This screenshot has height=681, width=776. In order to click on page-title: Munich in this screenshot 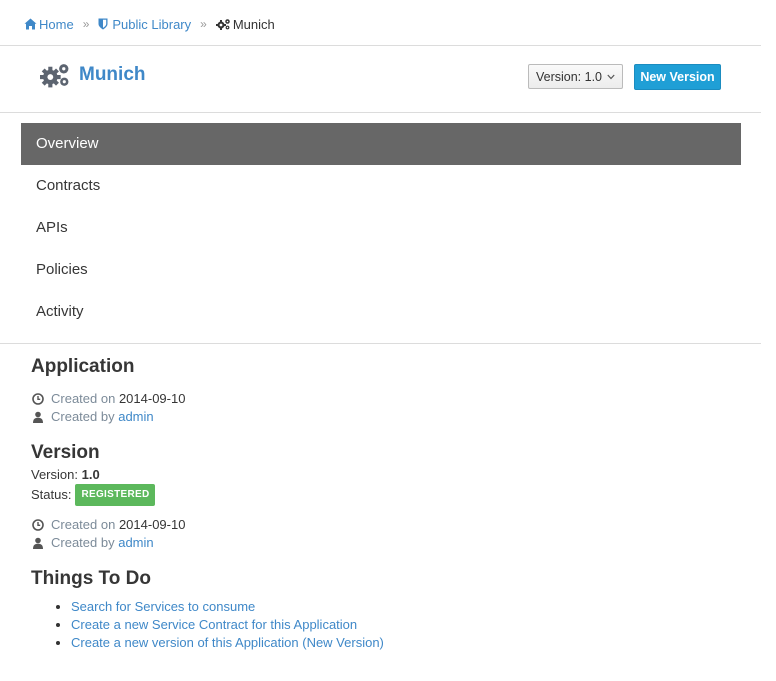, I will do `click(112, 74)`.